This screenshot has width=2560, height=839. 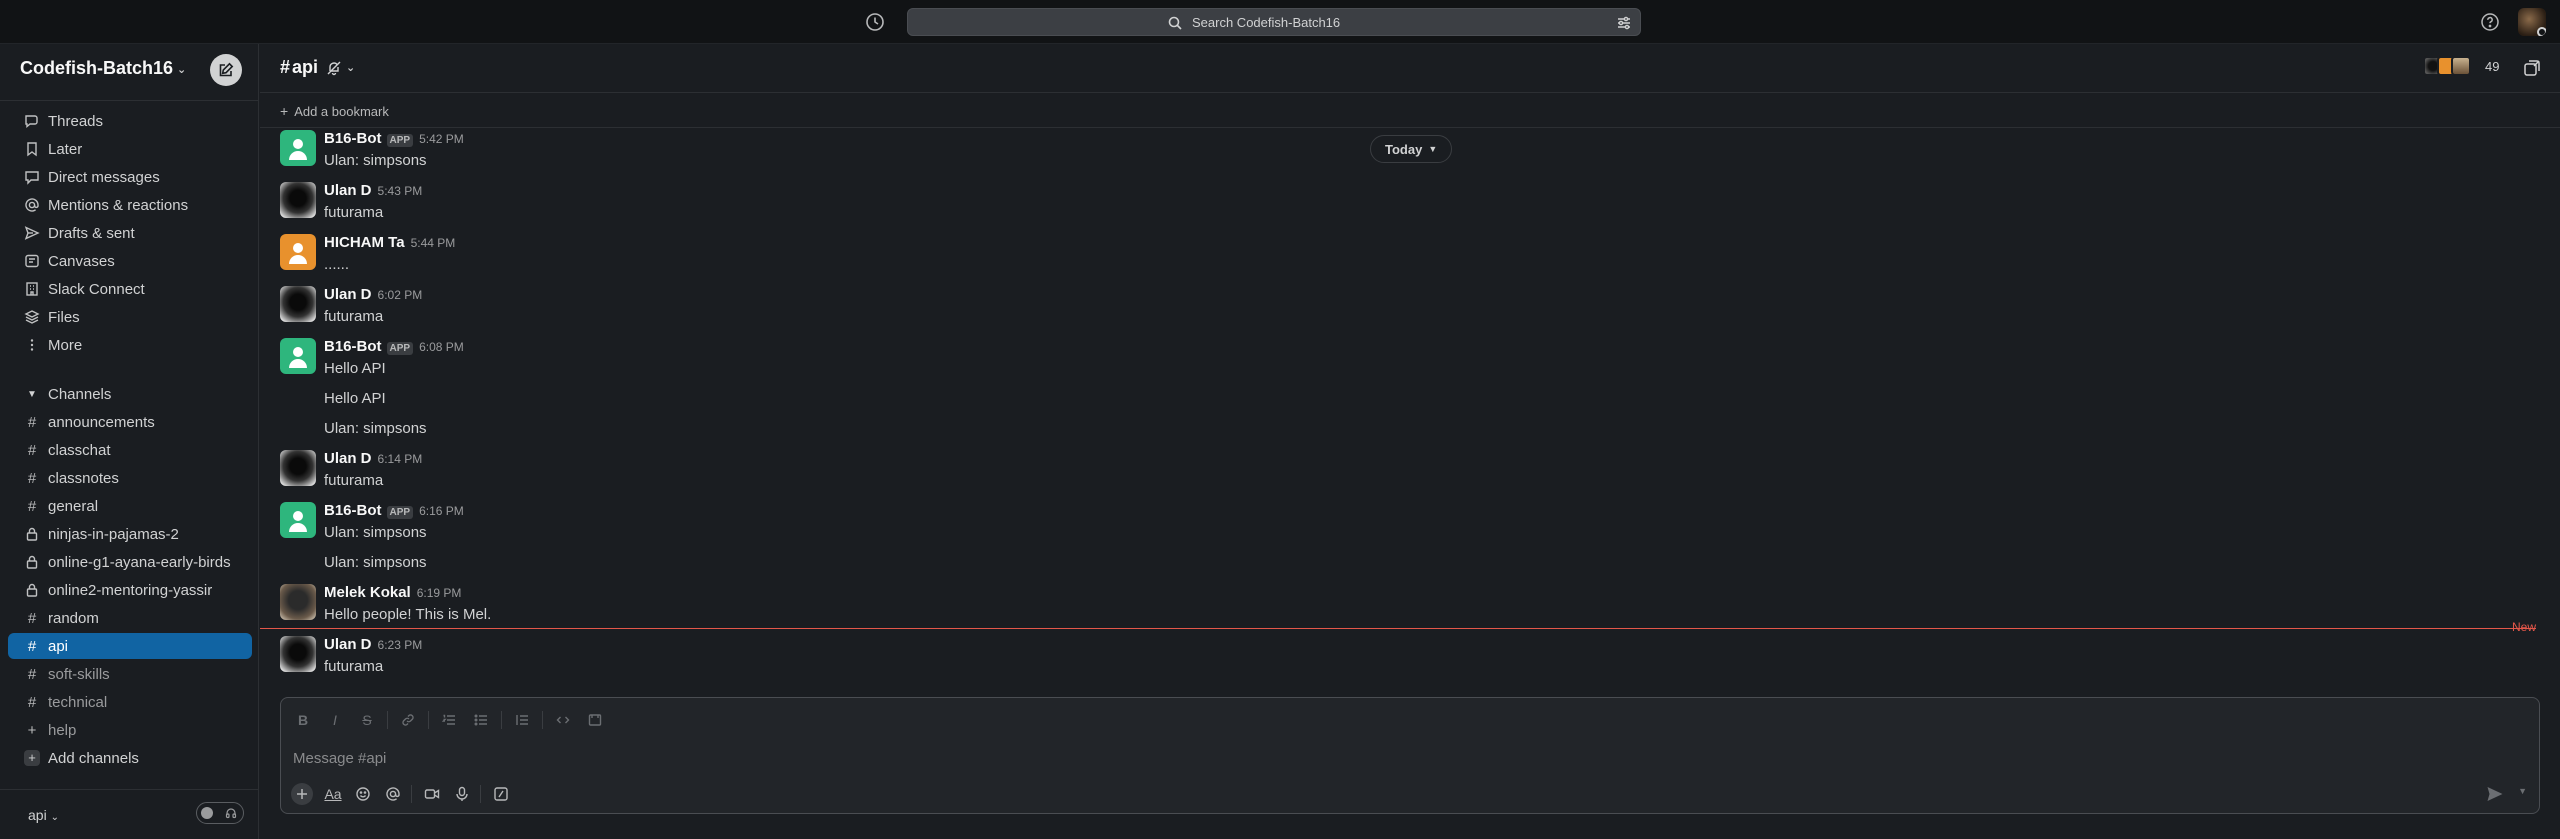 I want to click on mention-icon, so click(x=393, y=794).